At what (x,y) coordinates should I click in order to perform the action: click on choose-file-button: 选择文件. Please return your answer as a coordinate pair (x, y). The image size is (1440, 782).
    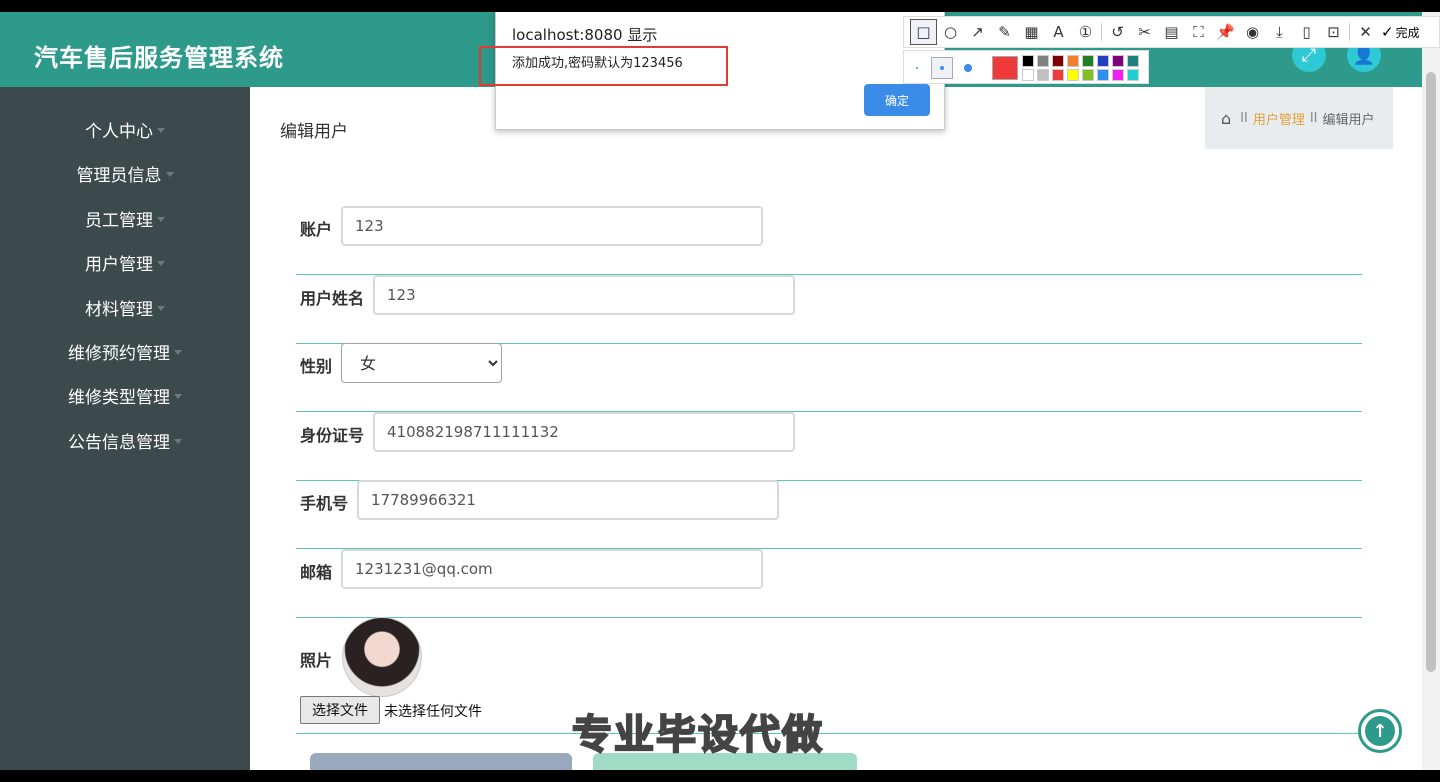
    Looking at the image, I should click on (340, 710).